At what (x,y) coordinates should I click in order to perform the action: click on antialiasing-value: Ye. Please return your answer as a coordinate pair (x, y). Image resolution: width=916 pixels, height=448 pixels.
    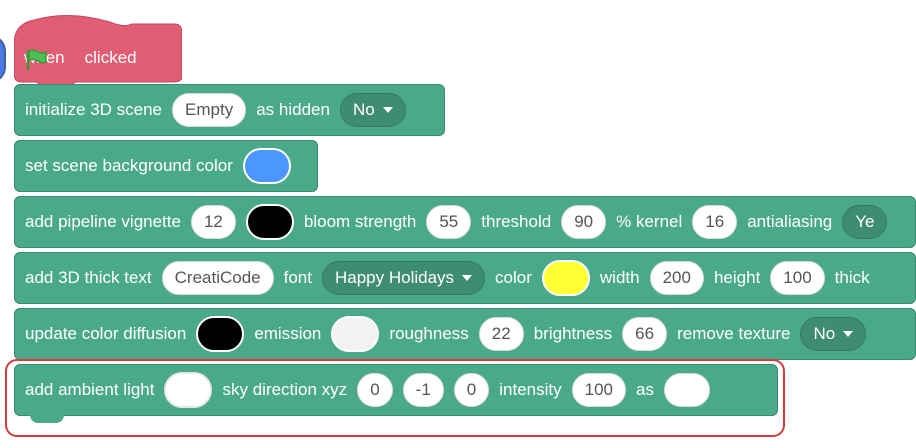
    Looking at the image, I should click on (865, 221).